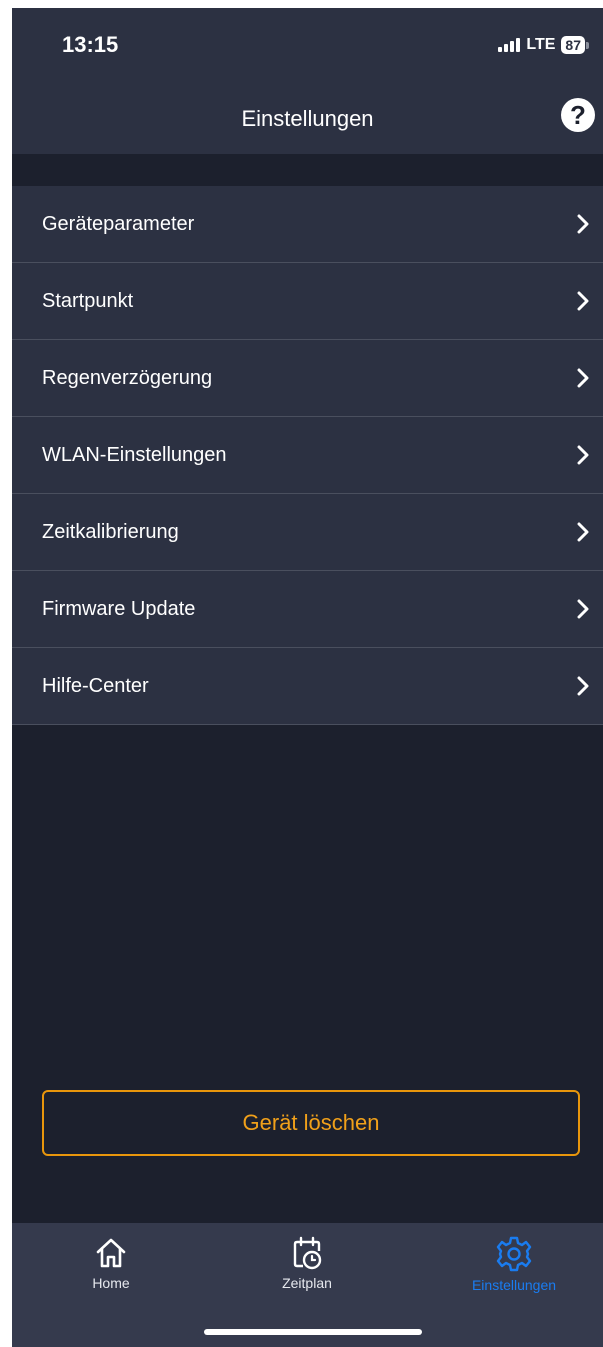 The image size is (603, 1347). What do you see at coordinates (313, 1332) in the screenshot?
I see `home-indicator` at bounding box center [313, 1332].